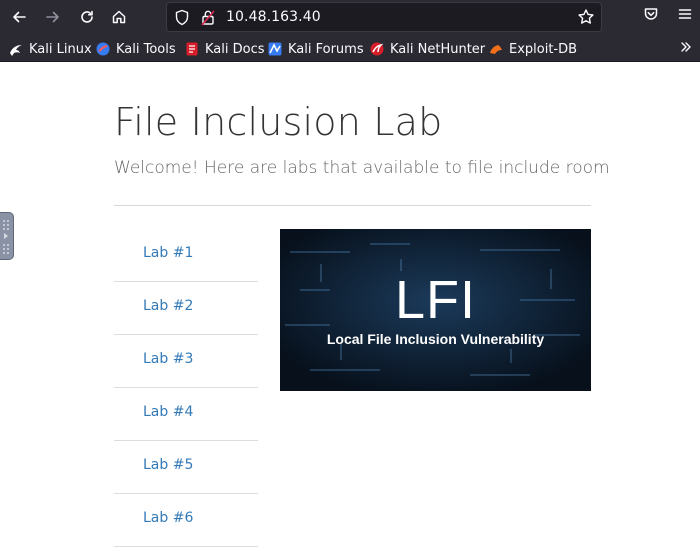 The height and width of the screenshot is (551, 700). Describe the element at coordinates (532, 49) in the screenshot. I see `bookmark-exploit-db: Exploit-DB` at that location.